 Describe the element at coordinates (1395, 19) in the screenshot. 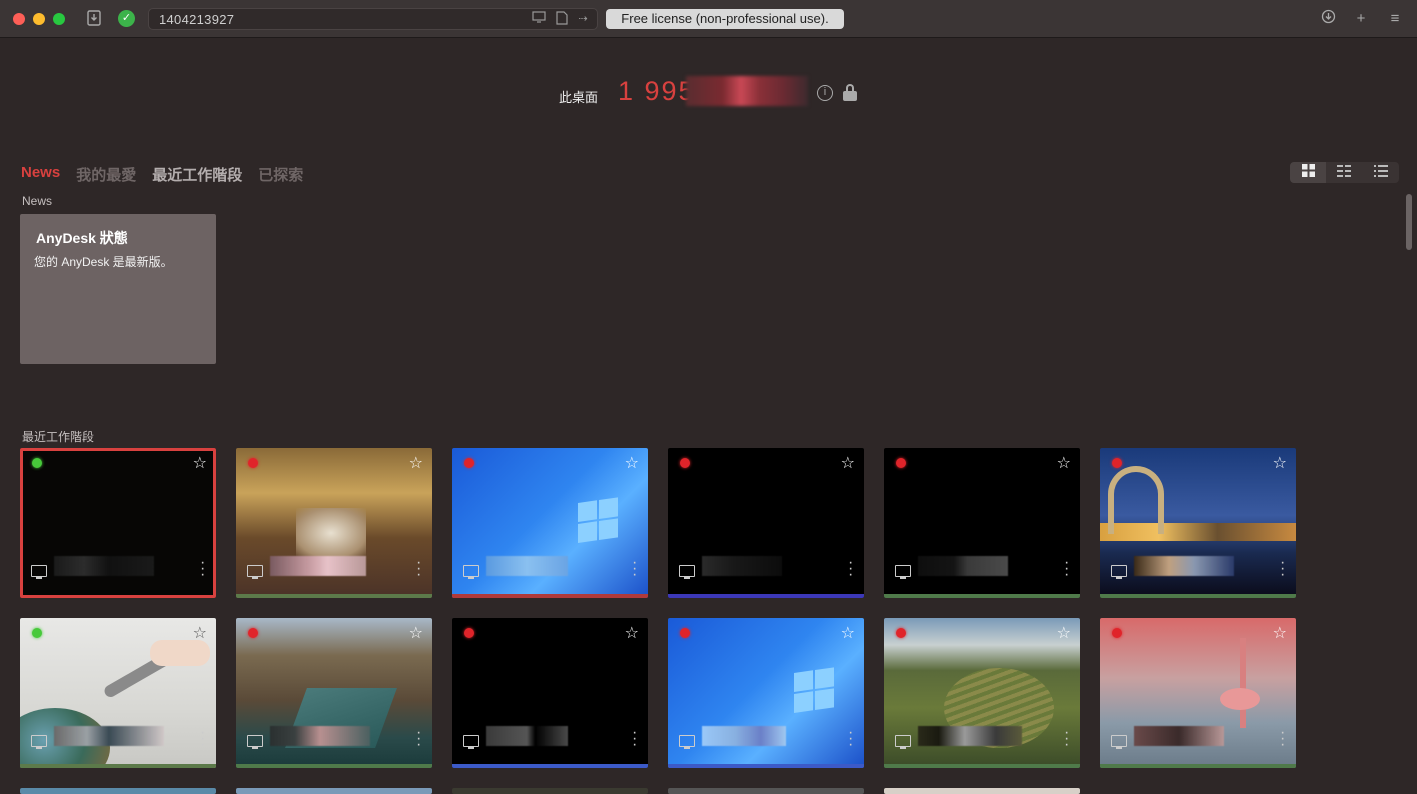

I see `menu-icon: ≡` at that location.